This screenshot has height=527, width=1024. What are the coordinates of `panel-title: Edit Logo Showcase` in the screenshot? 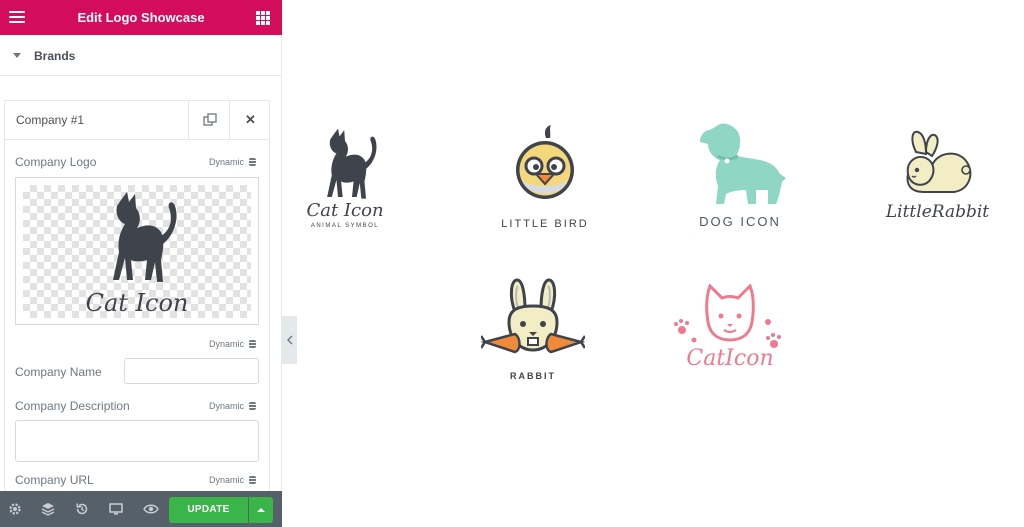 It's located at (141, 17).